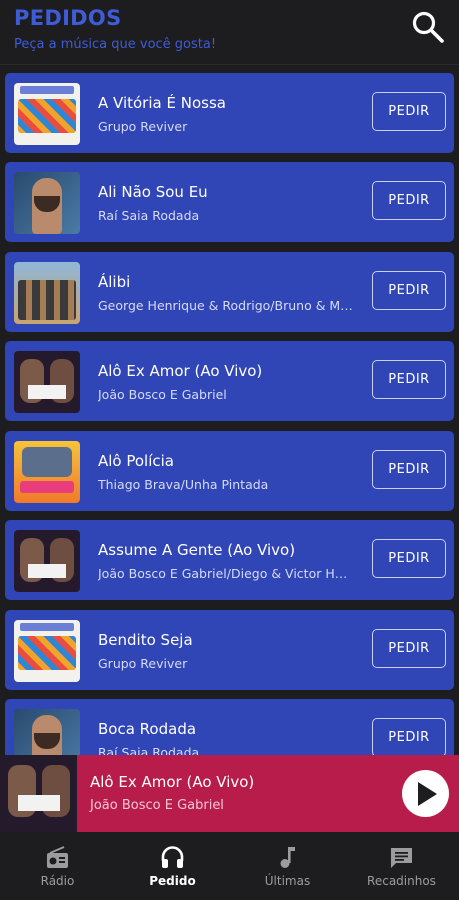 The image size is (459, 900). I want to click on tab-ultimas: Últimas, so click(287, 866).